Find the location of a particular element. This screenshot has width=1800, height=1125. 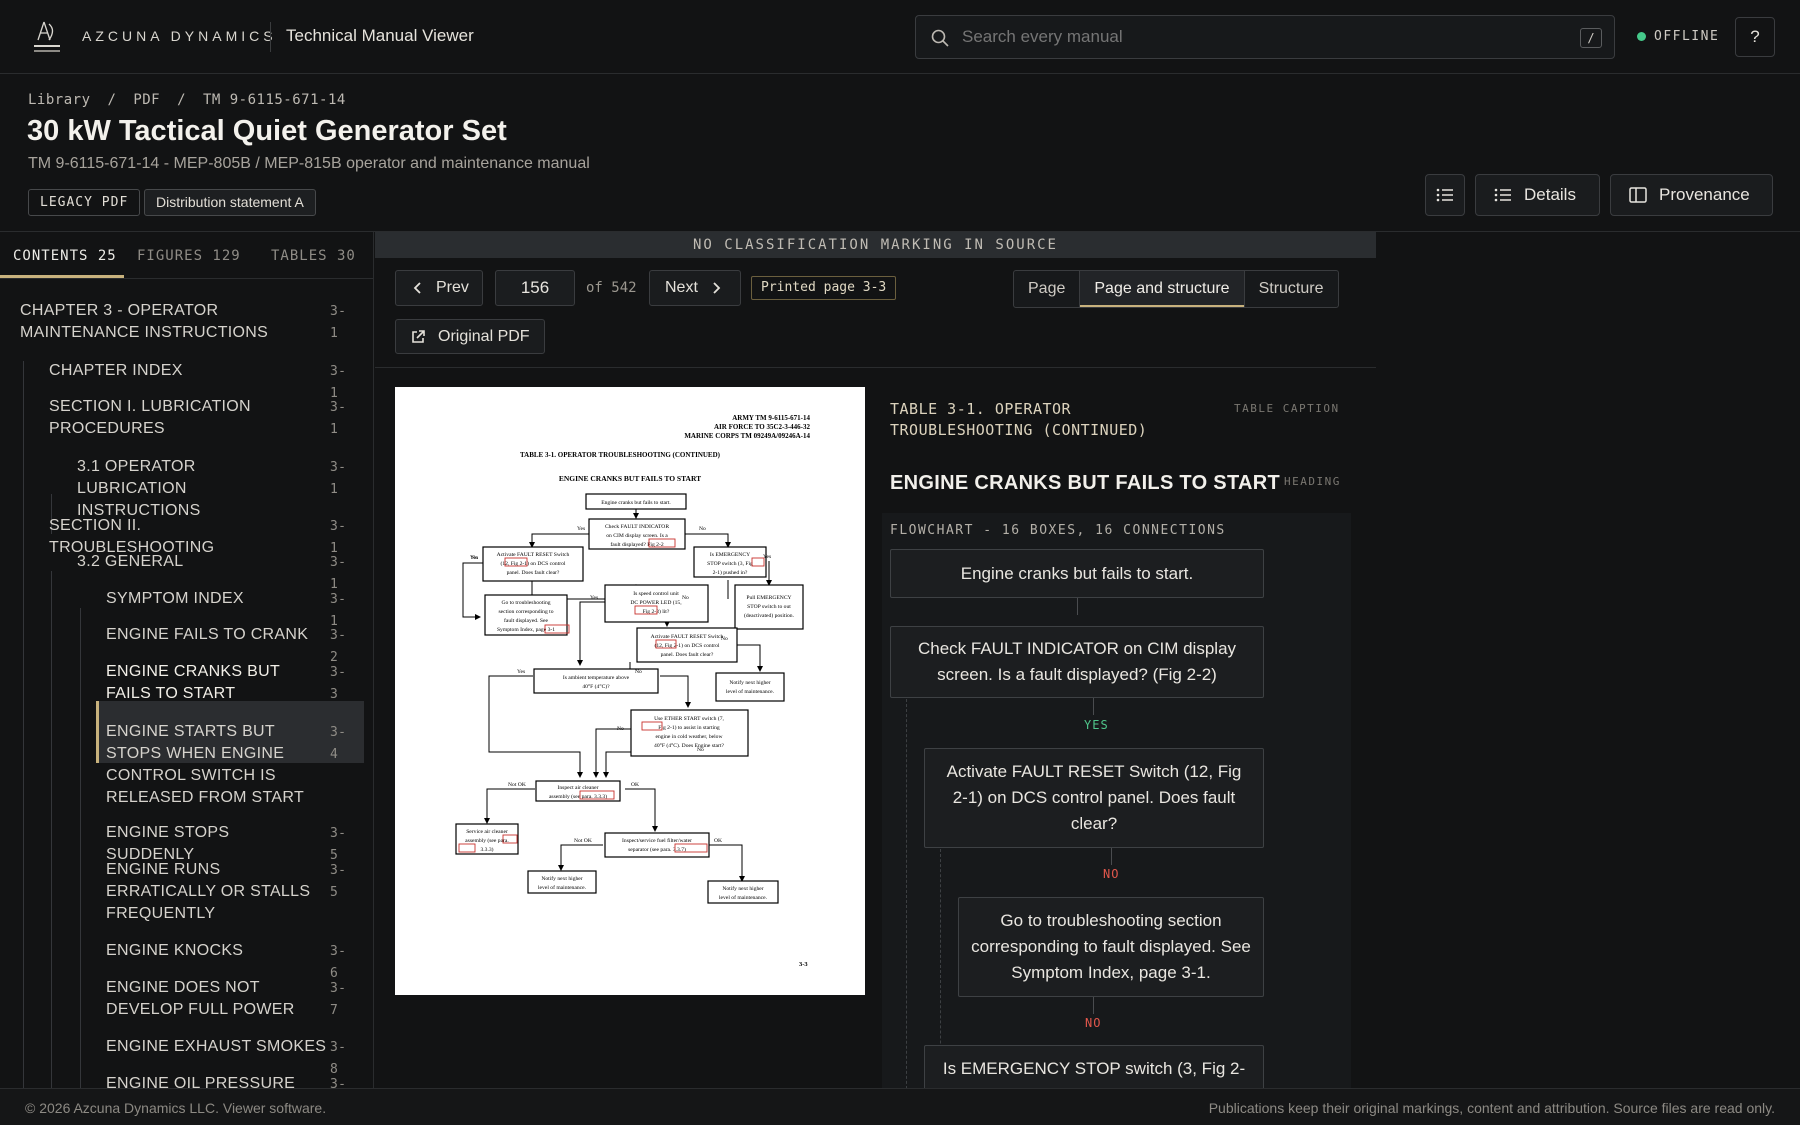

breadcrumb-current: TM 9-6115-671-14 is located at coordinates (274, 100).